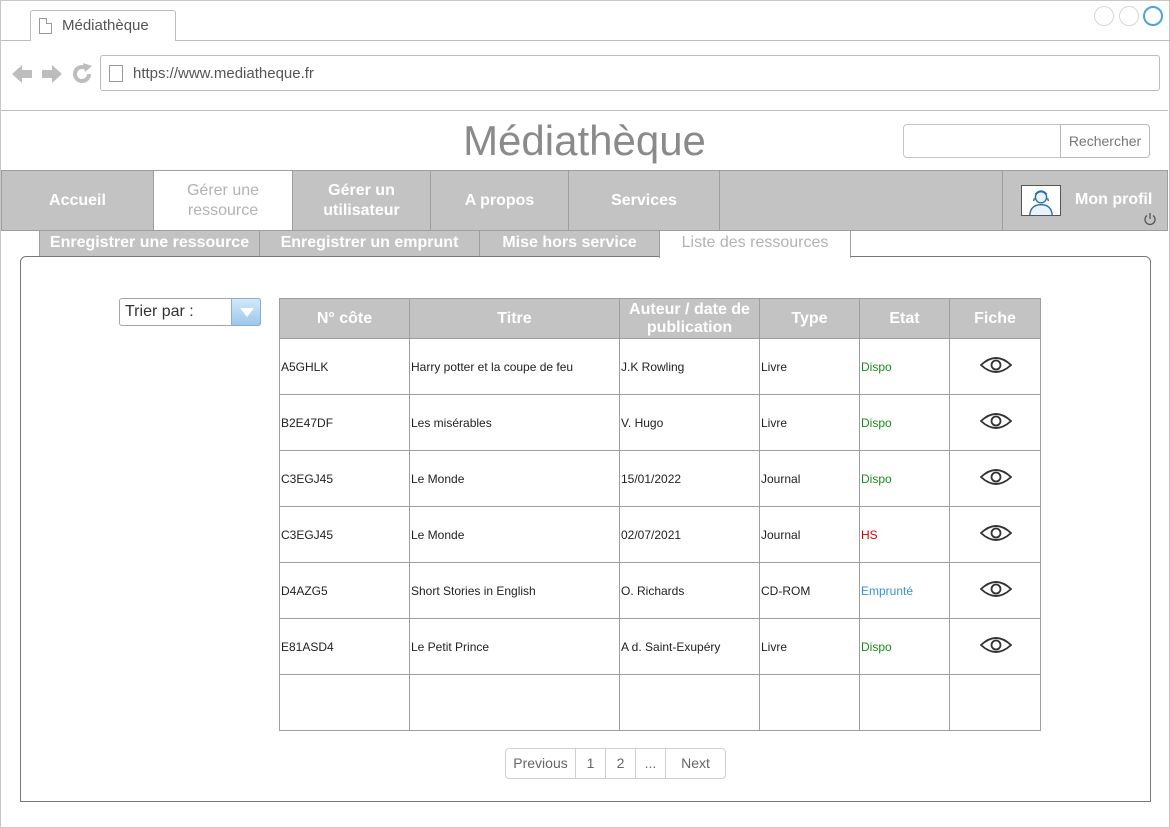  What do you see at coordinates (809, 590) in the screenshot?
I see `cell-type: CD-ROM` at bounding box center [809, 590].